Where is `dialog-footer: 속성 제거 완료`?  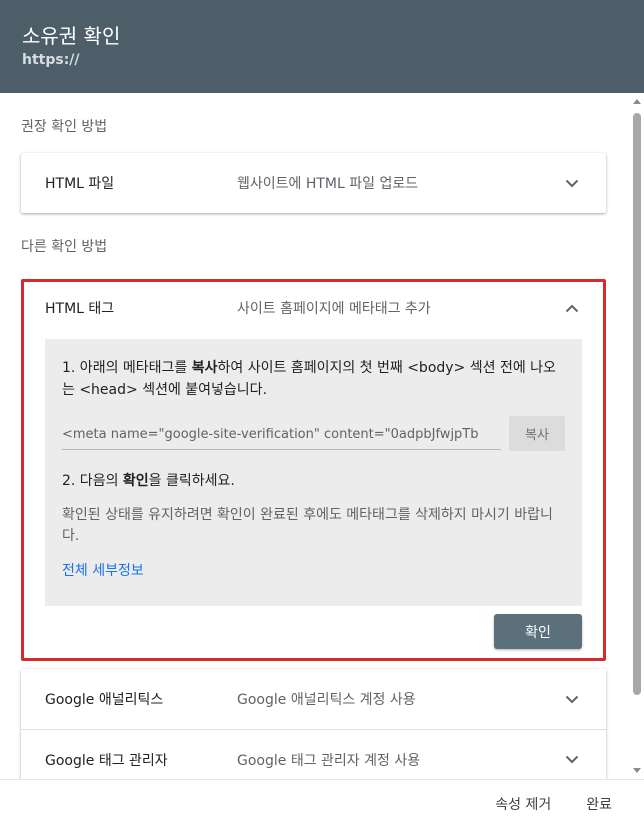
dialog-footer: 속성 제거 완료 is located at coordinates (322, 803).